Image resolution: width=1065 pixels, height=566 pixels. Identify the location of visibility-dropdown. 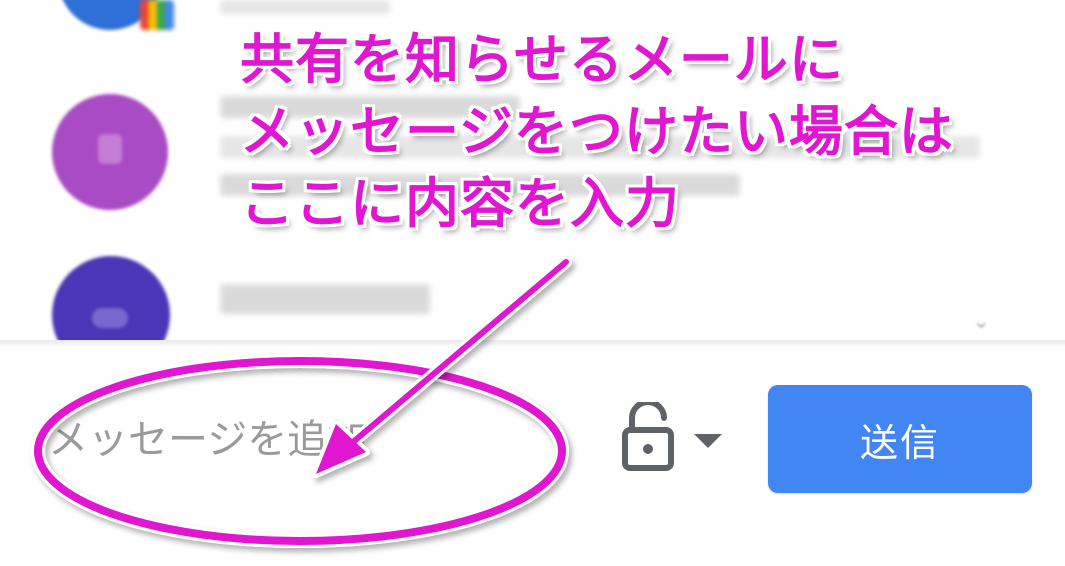
(673, 438).